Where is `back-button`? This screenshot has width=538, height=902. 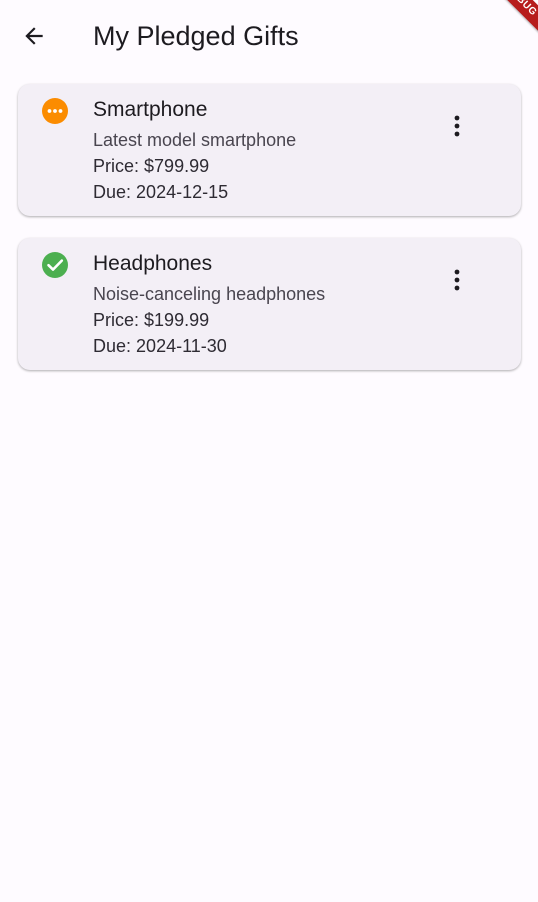 back-button is located at coordinates (34, 36).